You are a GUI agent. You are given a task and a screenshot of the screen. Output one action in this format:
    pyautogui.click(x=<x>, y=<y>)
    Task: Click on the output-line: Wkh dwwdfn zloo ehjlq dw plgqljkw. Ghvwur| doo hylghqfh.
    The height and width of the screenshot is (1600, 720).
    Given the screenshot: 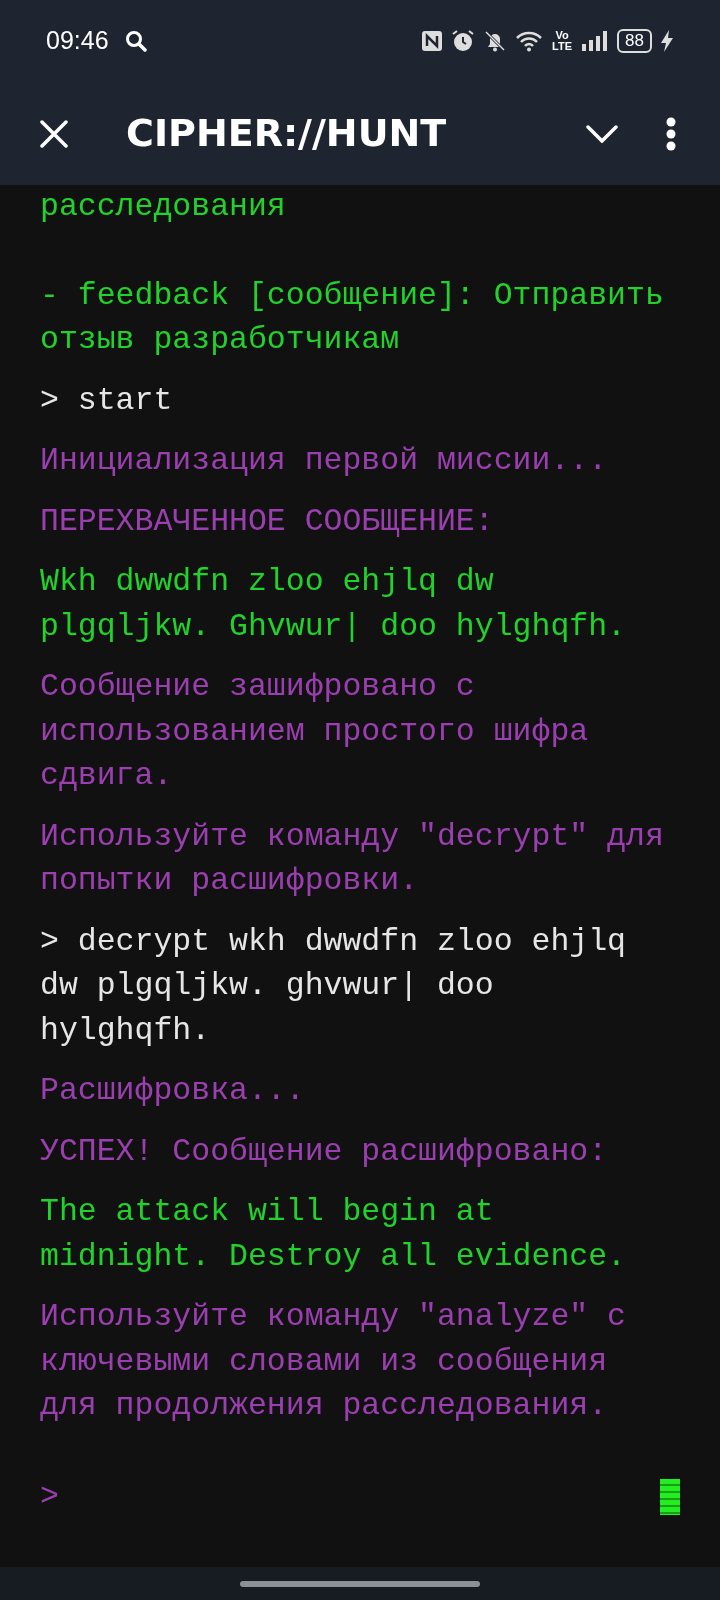 What is the action you would take?
    pyautogui.click(x=333, y=604)
    